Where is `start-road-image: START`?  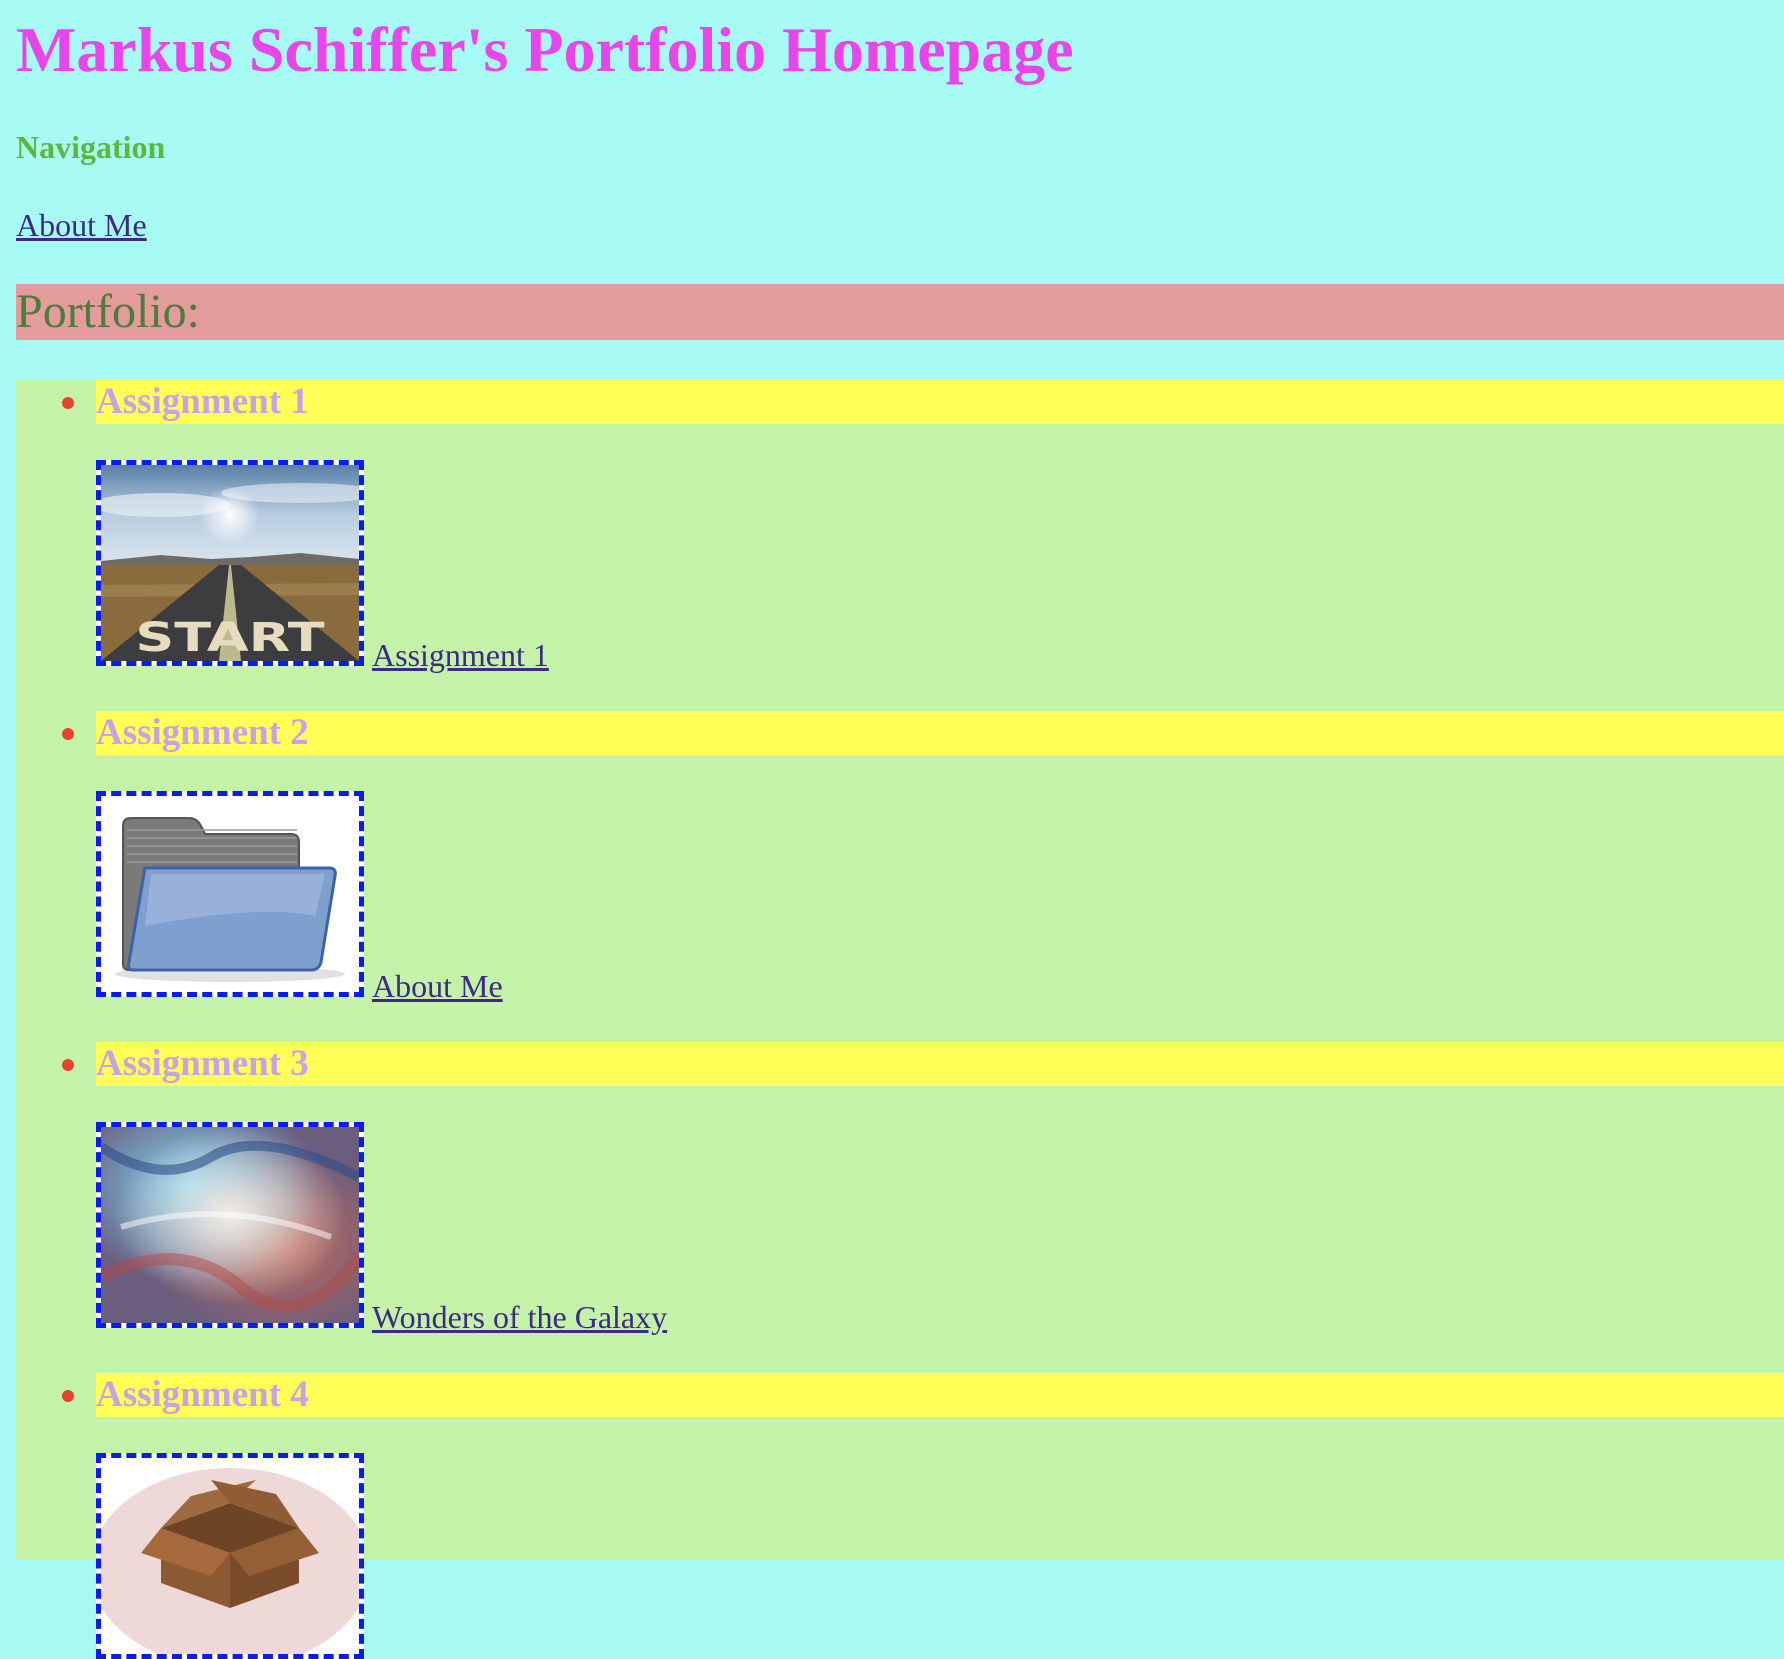 start-road-image: START is located at coordinates (230, 563).